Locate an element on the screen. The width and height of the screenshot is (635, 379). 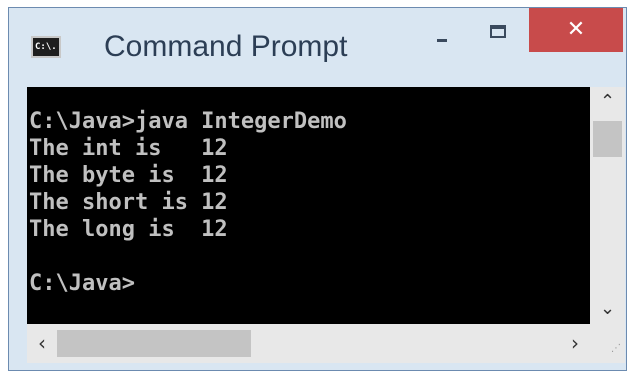
scroll-right-arrow-icon: › is located at coordinates (575, 343).